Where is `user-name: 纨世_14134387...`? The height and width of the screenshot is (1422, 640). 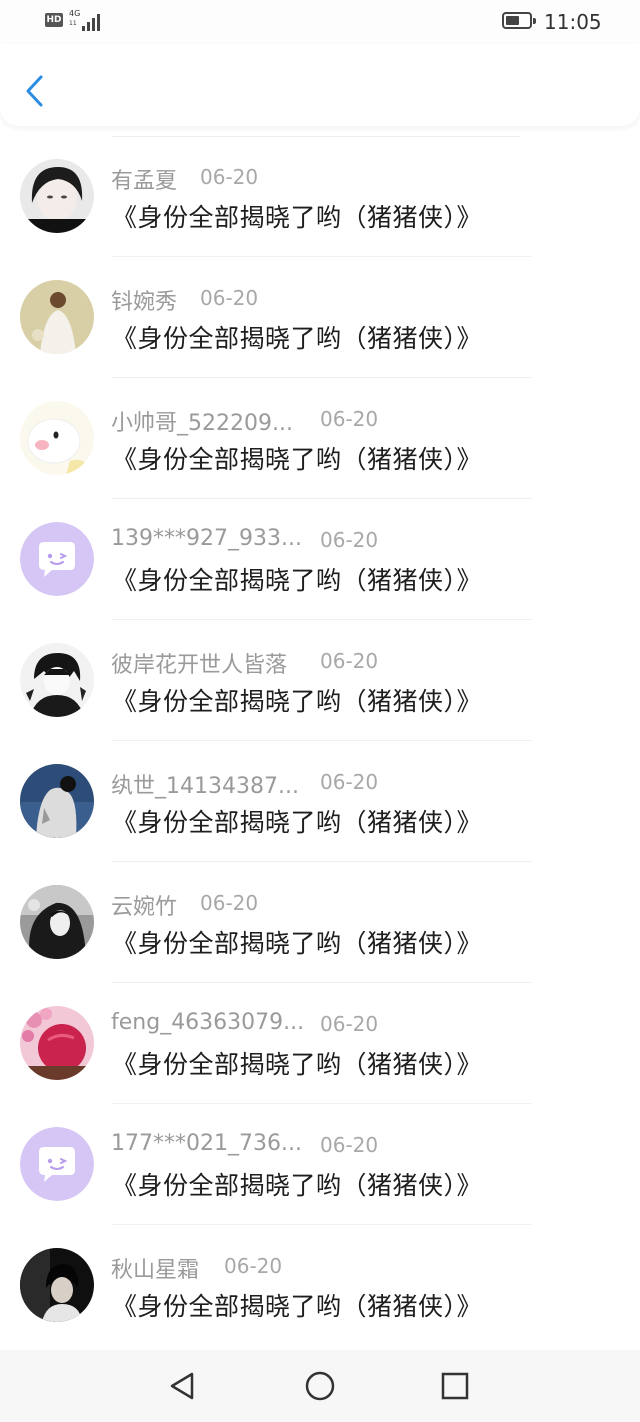
user-name: 纨世_14134387... is located at coordinates (205, 786).